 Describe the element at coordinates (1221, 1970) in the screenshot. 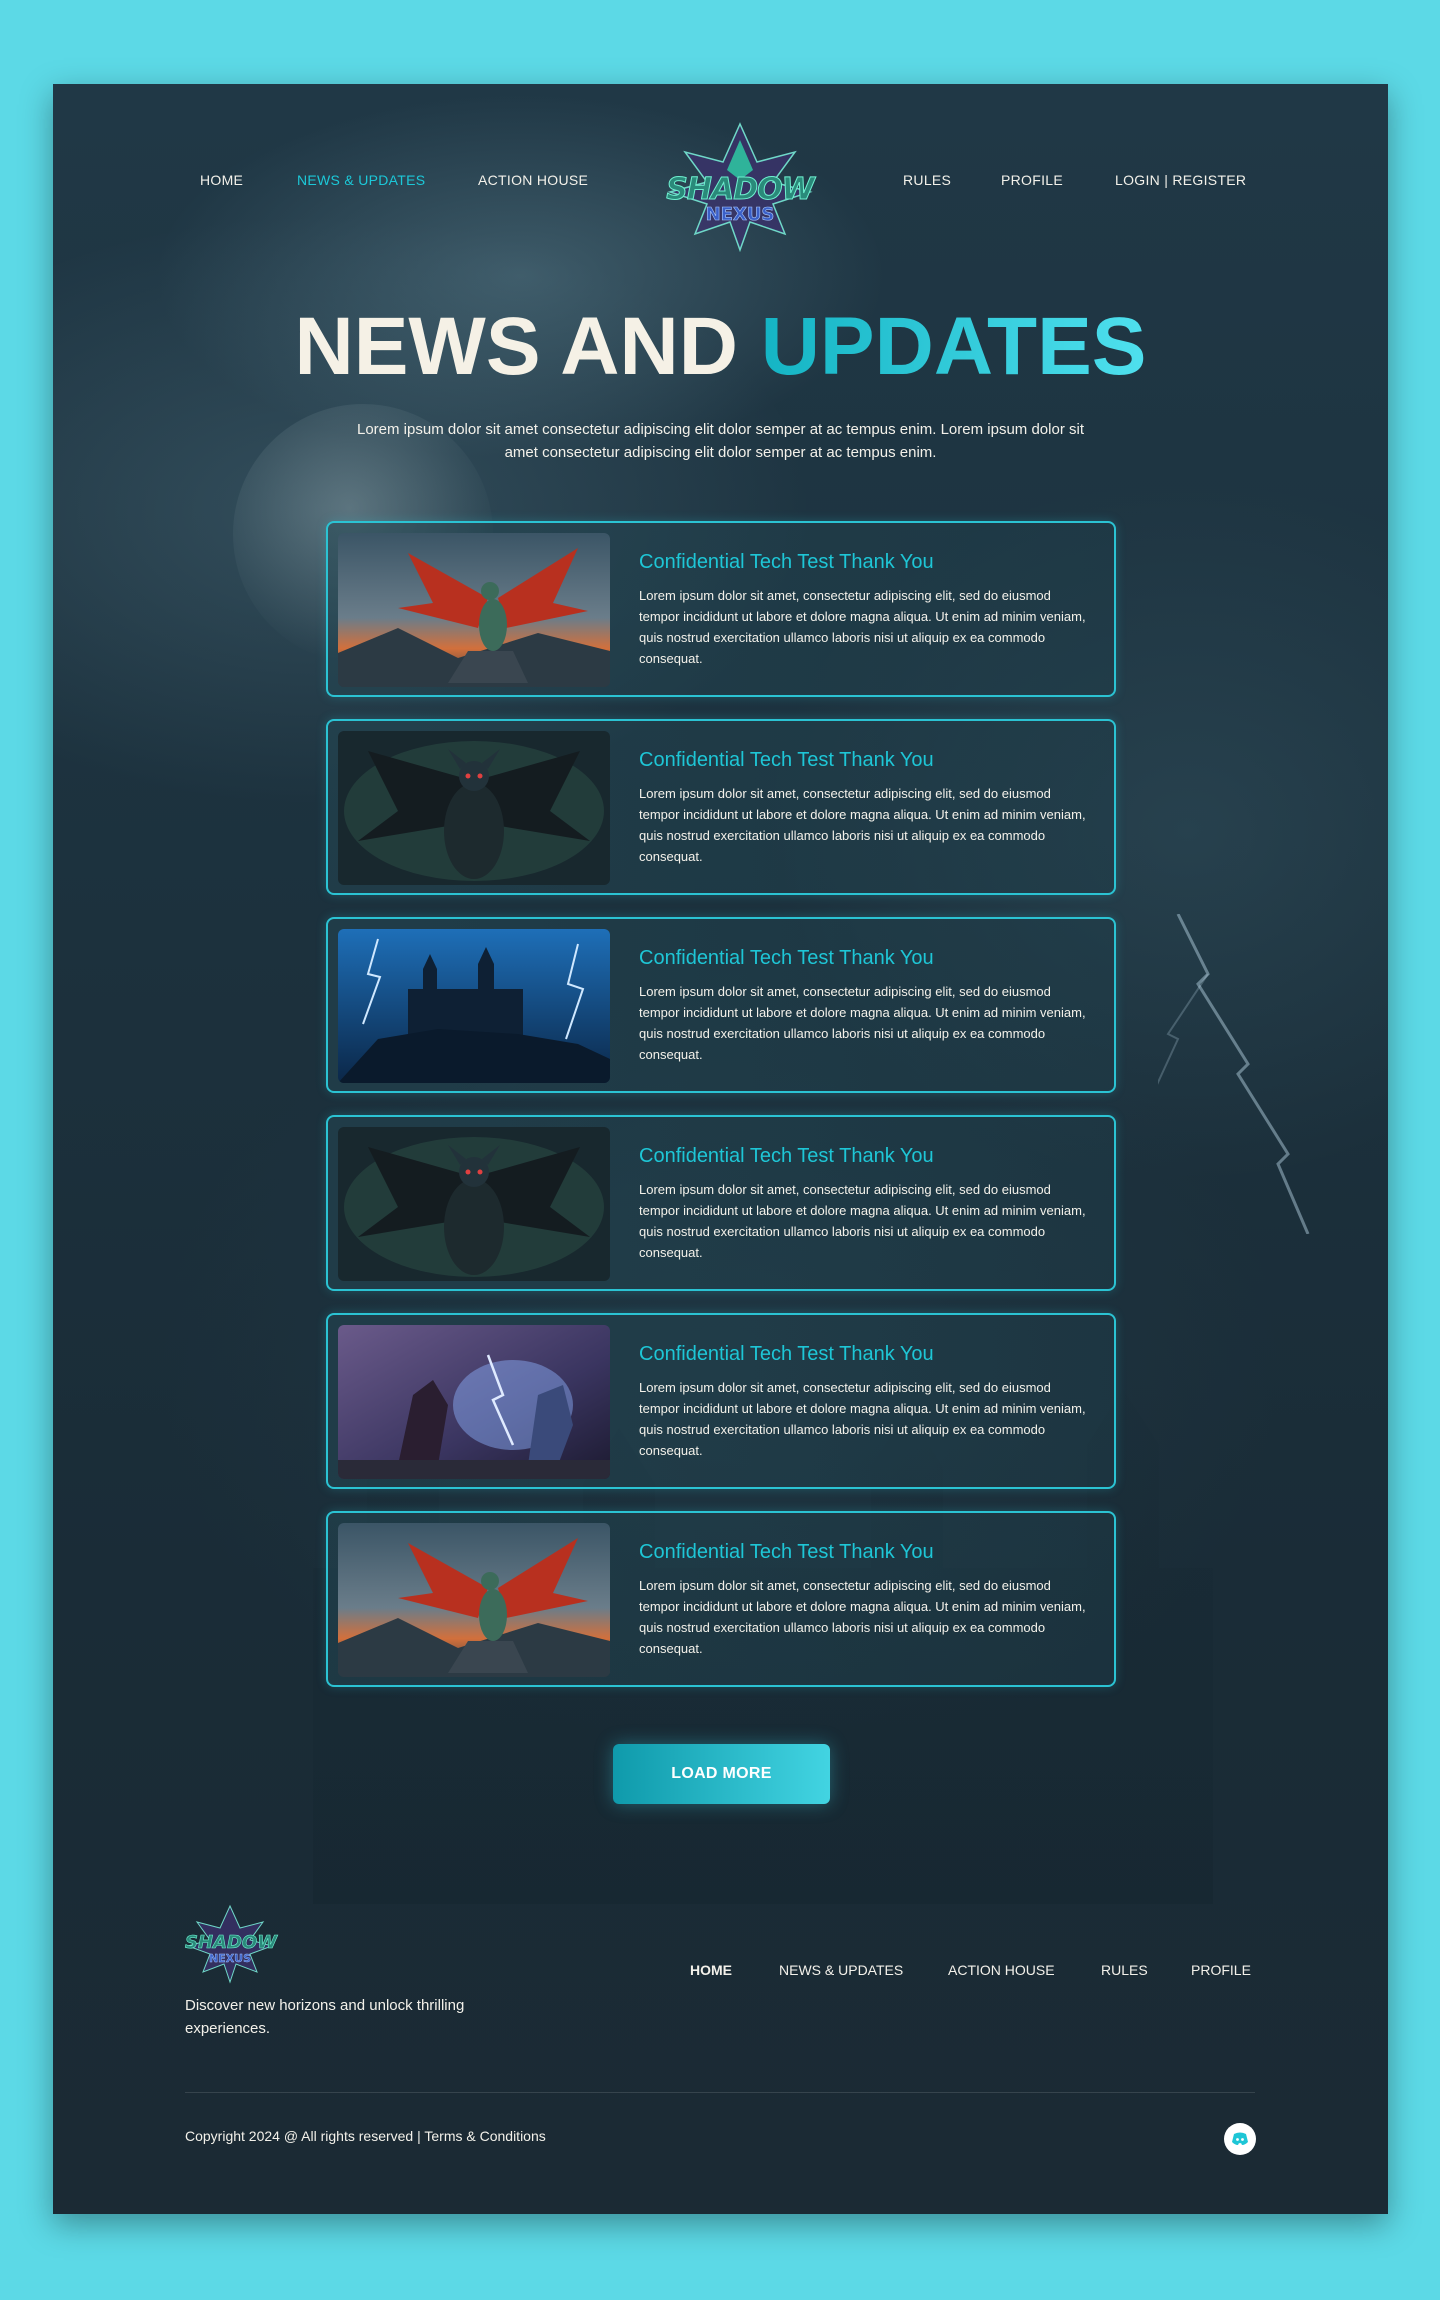

I see `footer-nav-profile: PROFILE` at that location.